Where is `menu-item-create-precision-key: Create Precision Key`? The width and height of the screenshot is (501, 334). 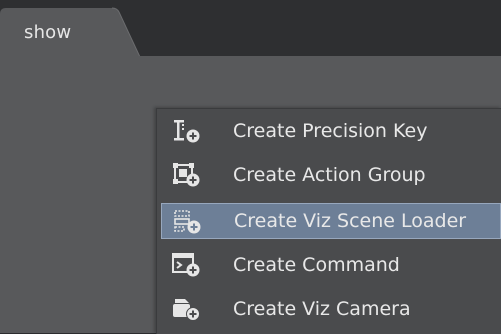 menu-item-create-precision-key: Create Precision Key is located at coordinates (331, 131).